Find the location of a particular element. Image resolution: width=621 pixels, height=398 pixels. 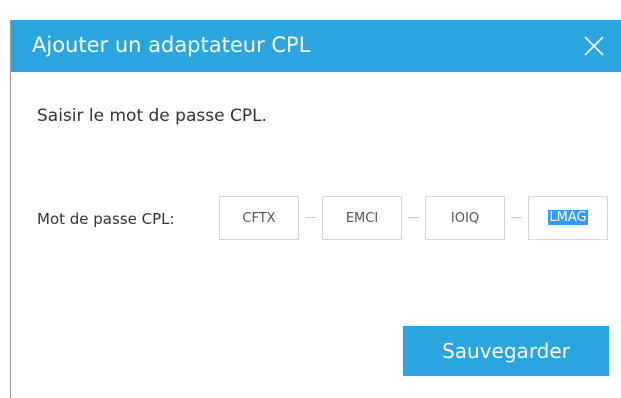

password-segment-4-selected-text: LMAG is located at coordinates (568, 217).